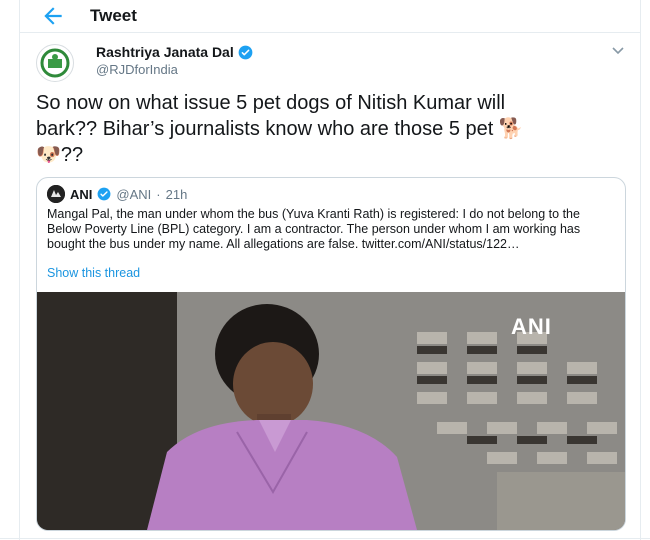 The width and height of the screenshot is (650, 540). What do you see at coordinates (133, 194) in the screenshot?
I see `quoted-handle: @ANI` at bounding box center [133, 194].